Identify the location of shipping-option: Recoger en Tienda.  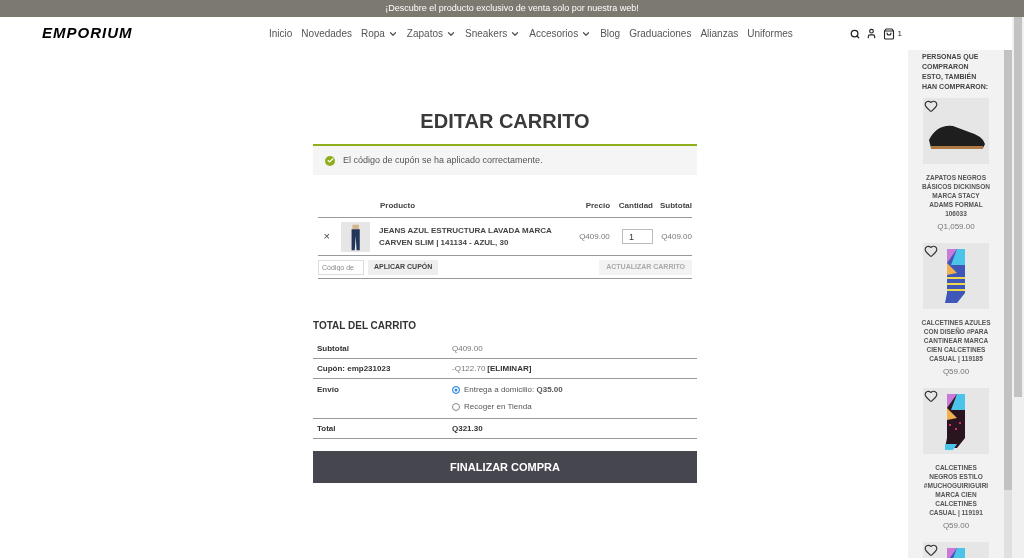
(507, 407).